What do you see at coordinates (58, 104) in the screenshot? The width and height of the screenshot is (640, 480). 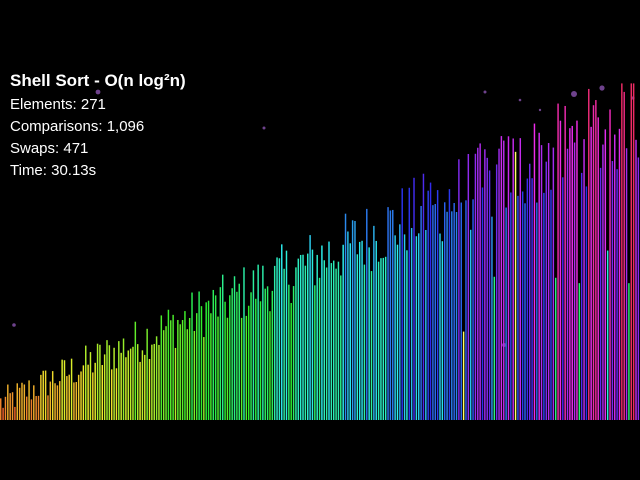 I see `elements-count: Elements: 271` at bounding box center [58, 104].